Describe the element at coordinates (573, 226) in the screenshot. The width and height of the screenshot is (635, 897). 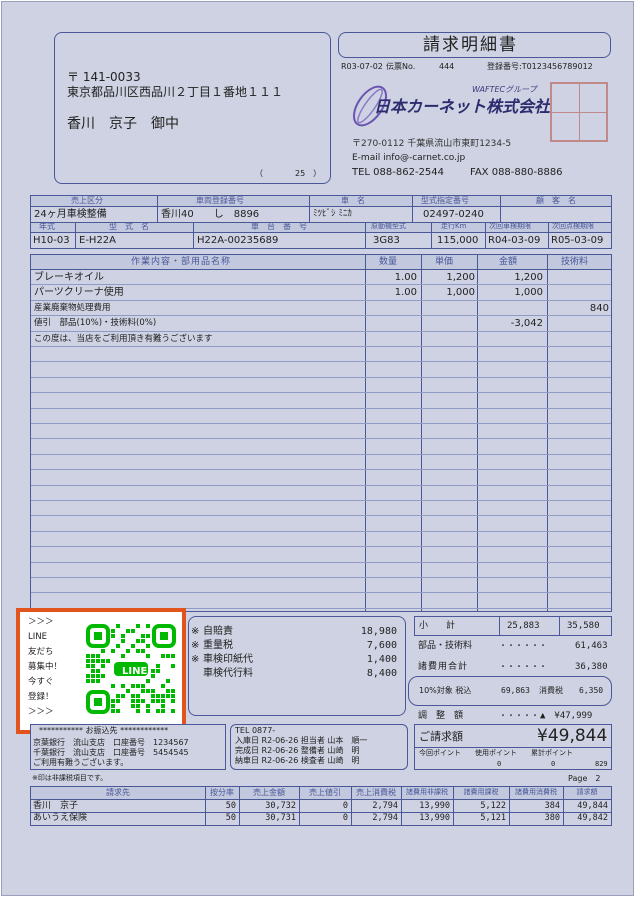
I see `col-next-check: 次回点検期限` at that location.